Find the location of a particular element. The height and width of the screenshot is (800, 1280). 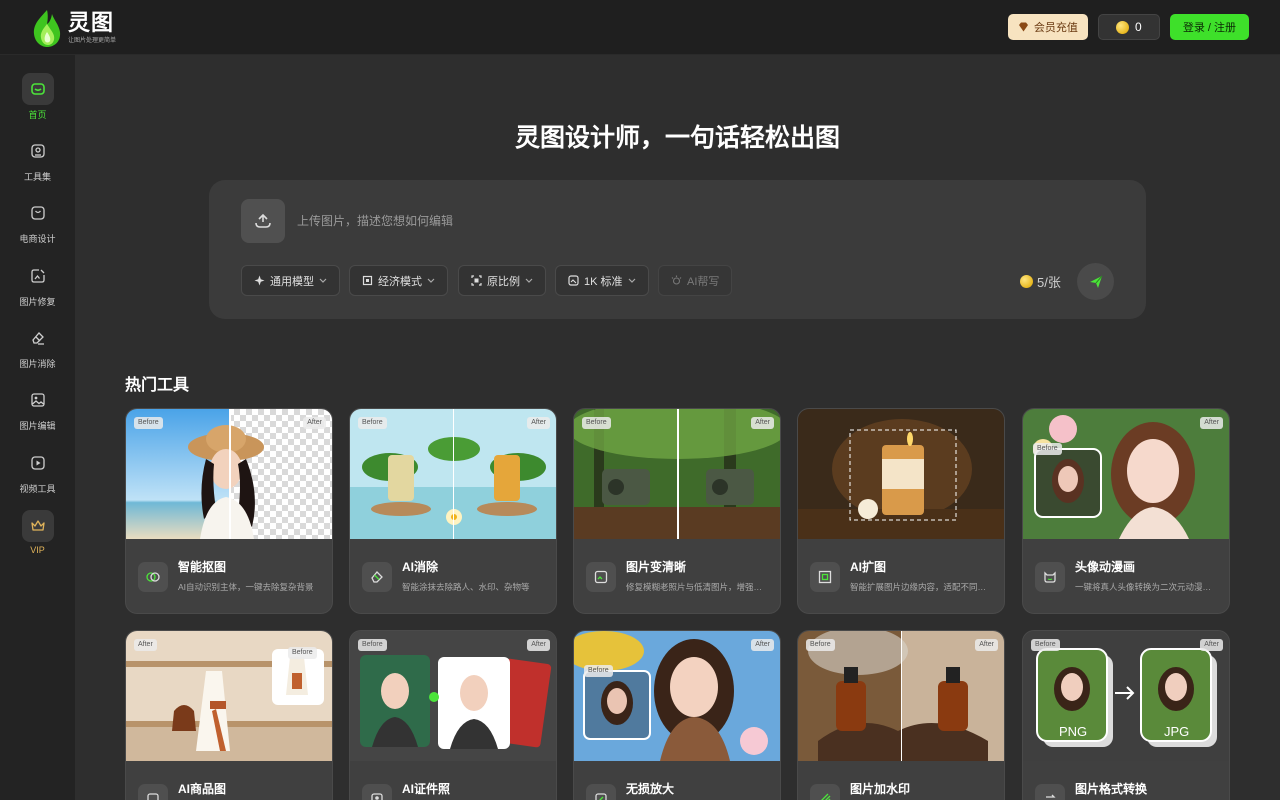

image-enhance-icon is located at coordinates (601, 577).